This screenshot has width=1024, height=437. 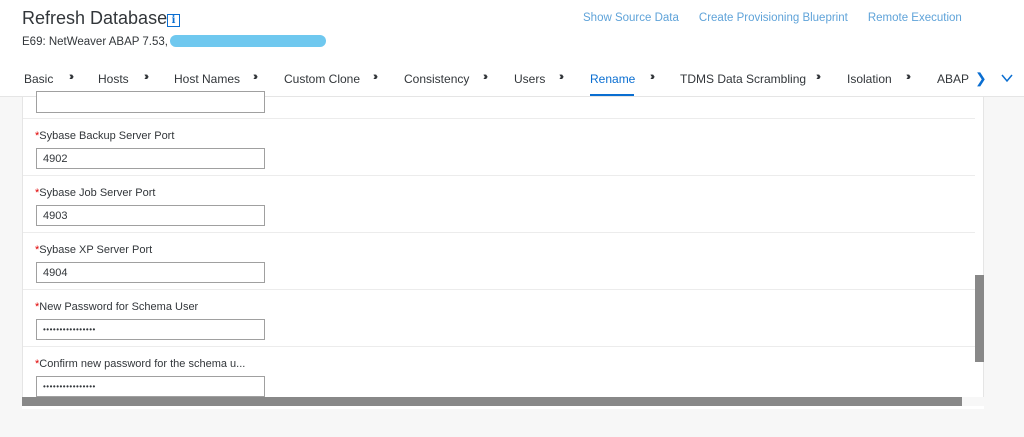 I want to click on form-row: *Sybase Backup Server Port 4902, so click(x=499, y=147).